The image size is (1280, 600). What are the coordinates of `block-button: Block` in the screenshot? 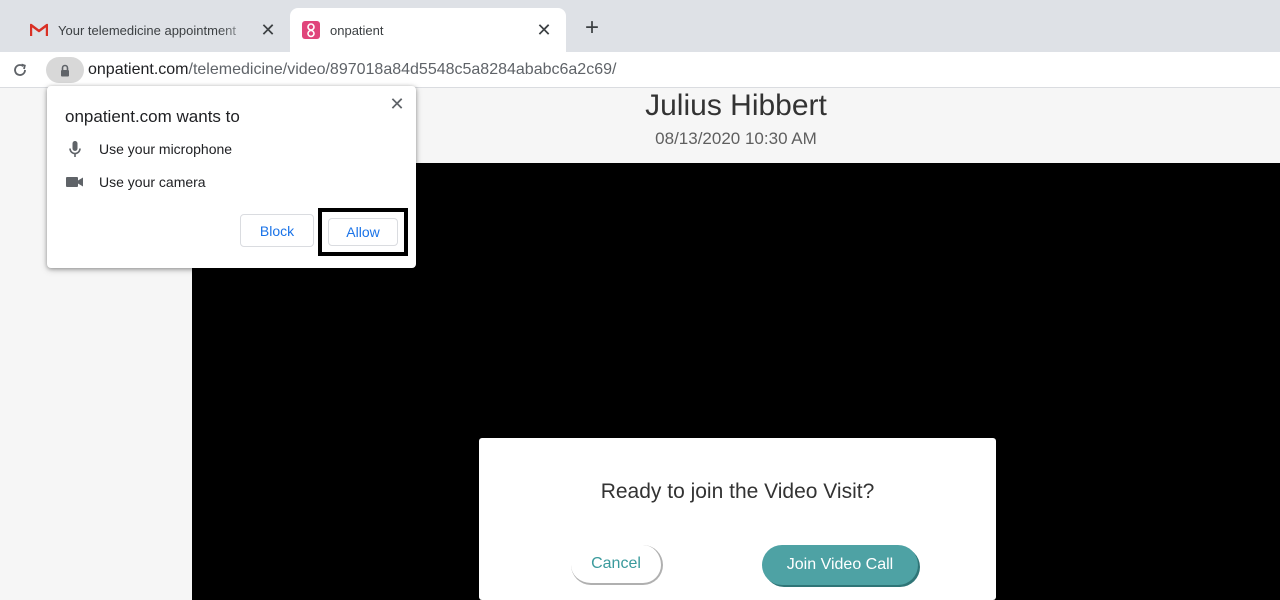 It's located at (277, 230).